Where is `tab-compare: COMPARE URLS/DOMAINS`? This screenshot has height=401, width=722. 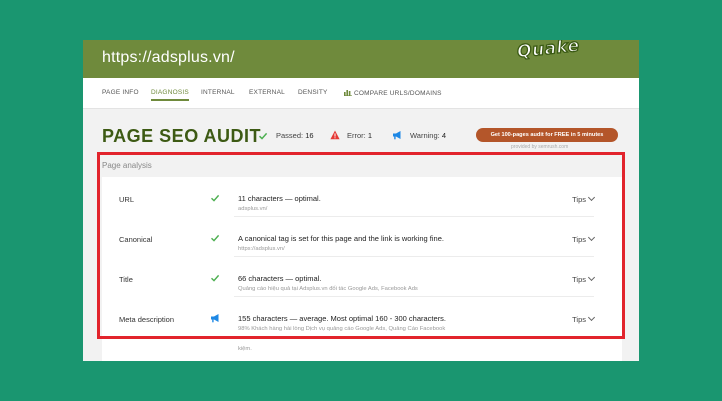 tab-compare: COMPARE URLS/DOMAINS is located at coordinates (393, 93).